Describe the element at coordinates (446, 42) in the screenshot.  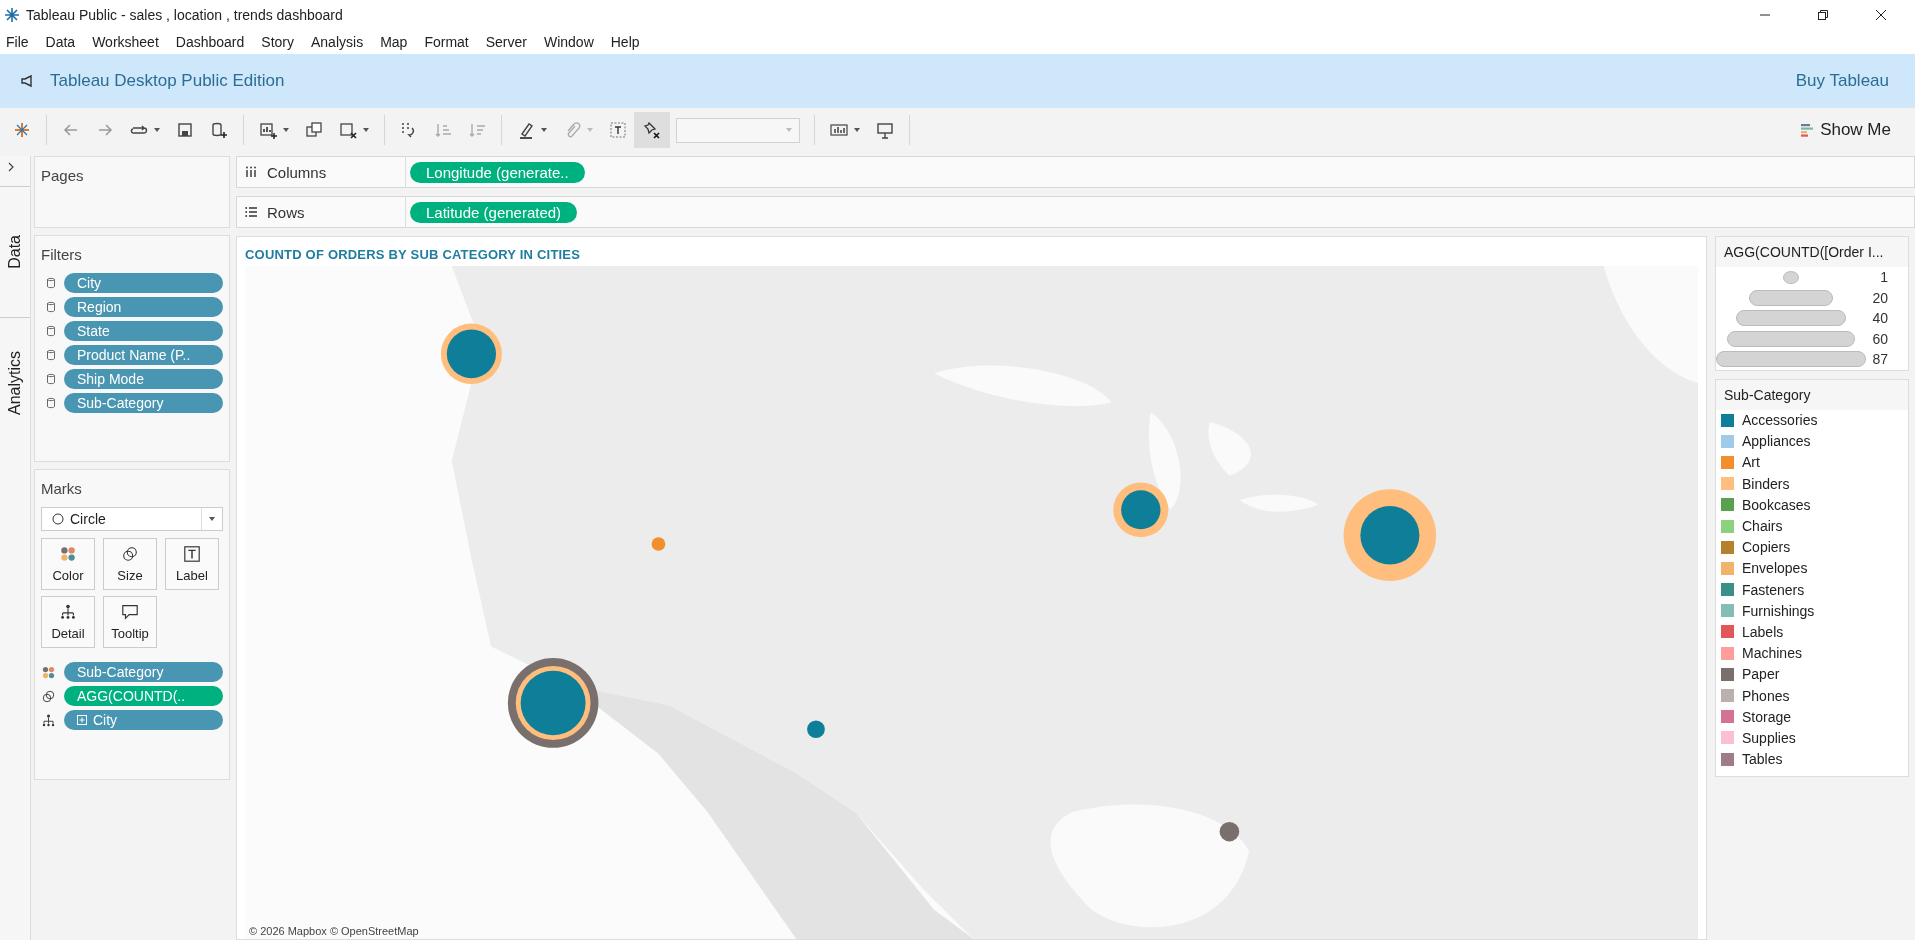
I see `menu-item: Format` at that location.